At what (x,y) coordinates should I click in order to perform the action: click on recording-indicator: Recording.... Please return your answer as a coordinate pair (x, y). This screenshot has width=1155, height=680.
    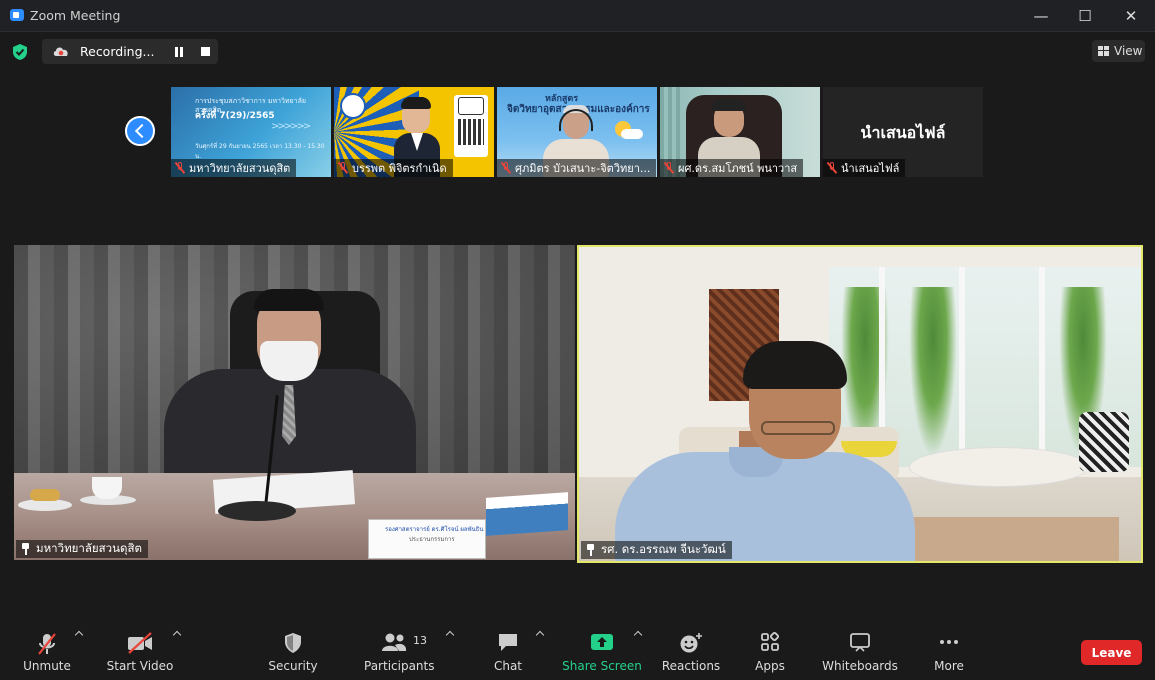
    Looking at the image, I should click on (130, 51).